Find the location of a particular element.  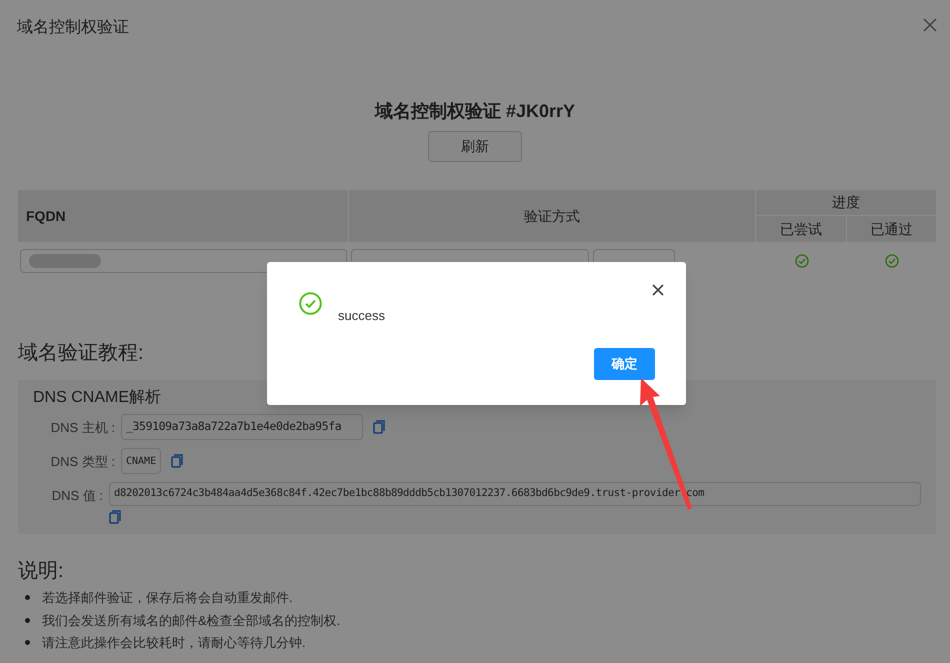

field-label: DNS 主机 : is located at coordinates (83, 428).